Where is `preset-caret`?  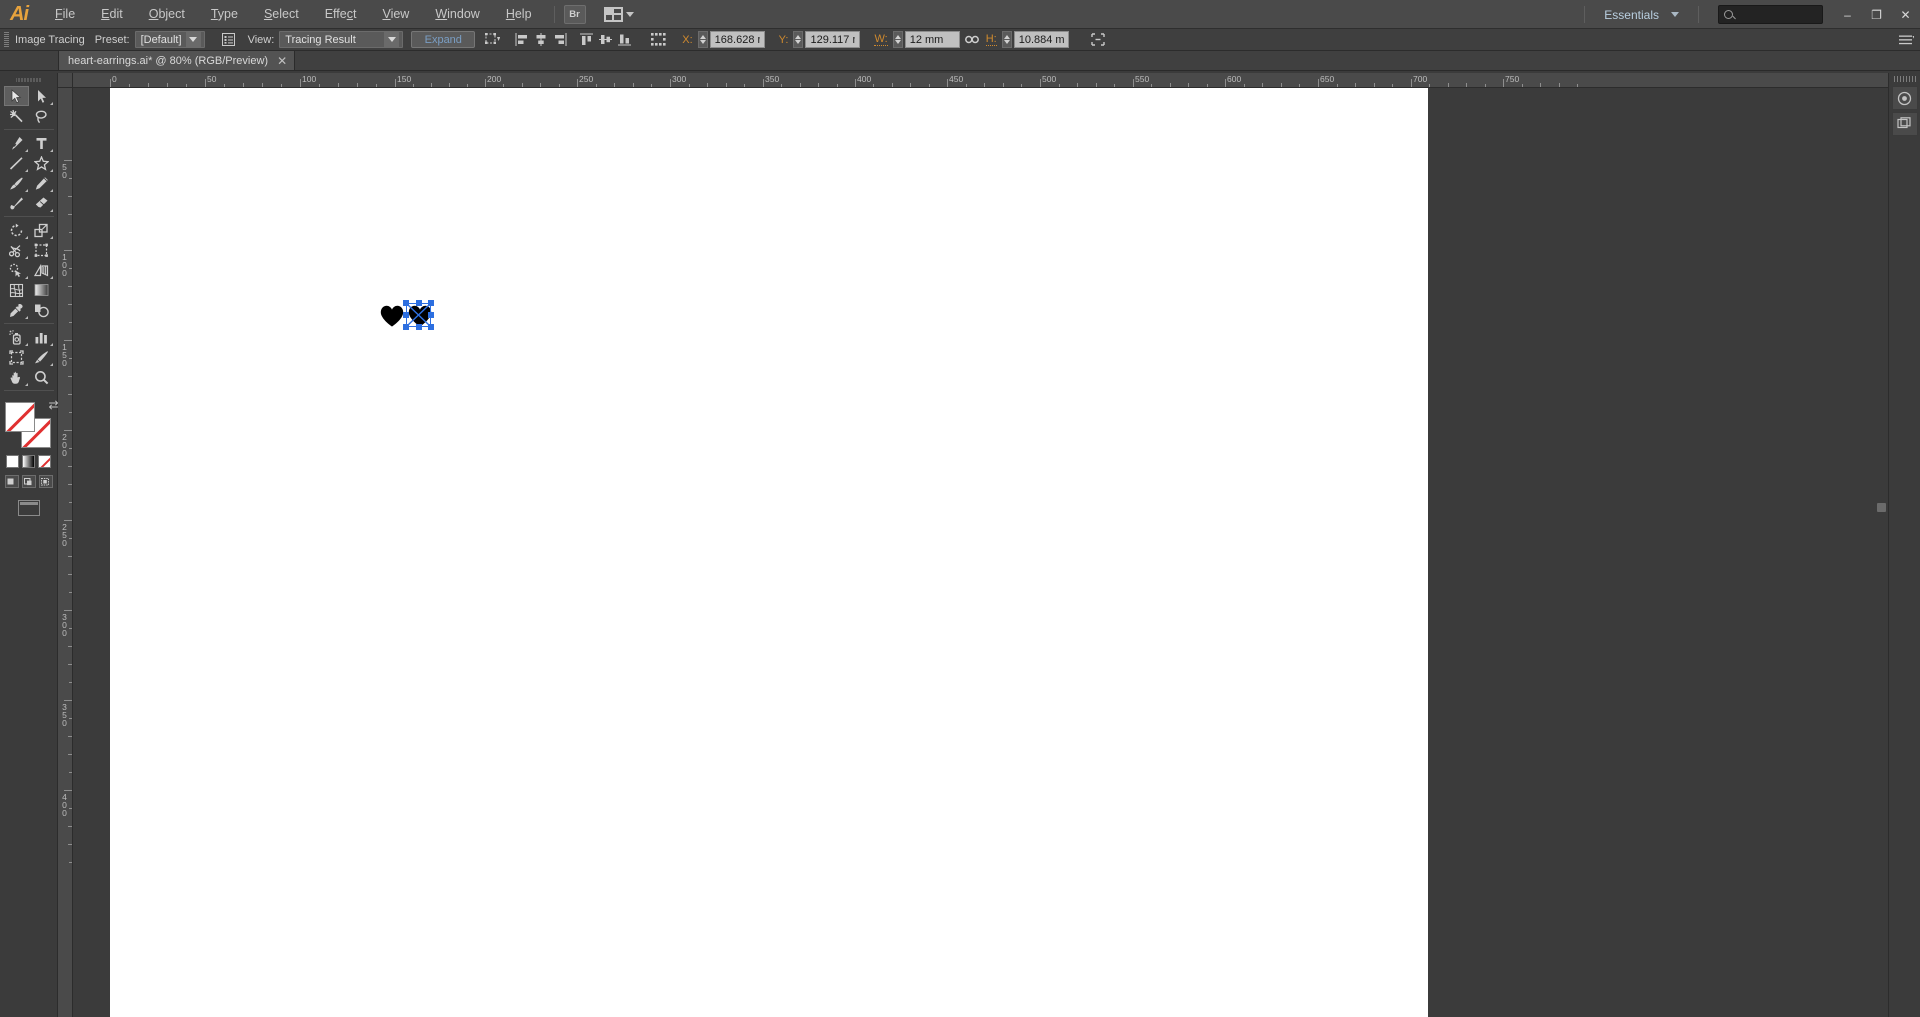
preset-caret is located at coordinates (193, 39).